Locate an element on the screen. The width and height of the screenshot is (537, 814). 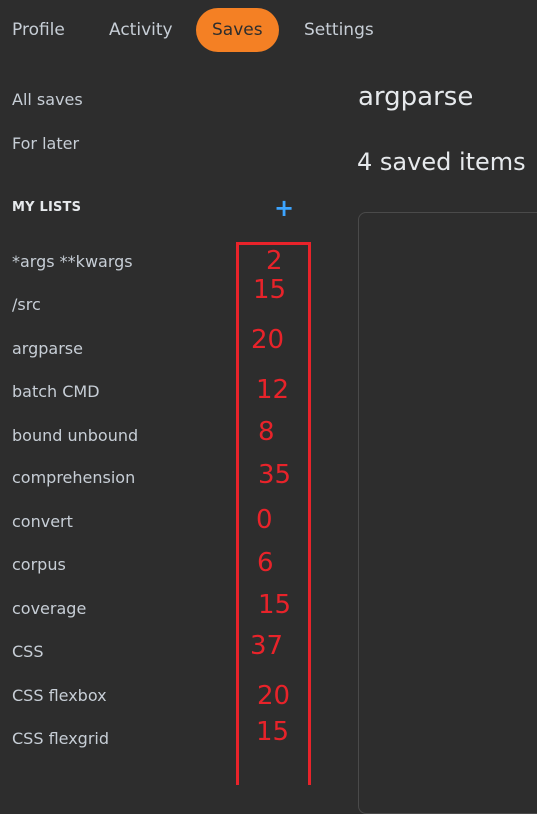
saved-items-count: 4 saved items is located at coordinates (441, 162).